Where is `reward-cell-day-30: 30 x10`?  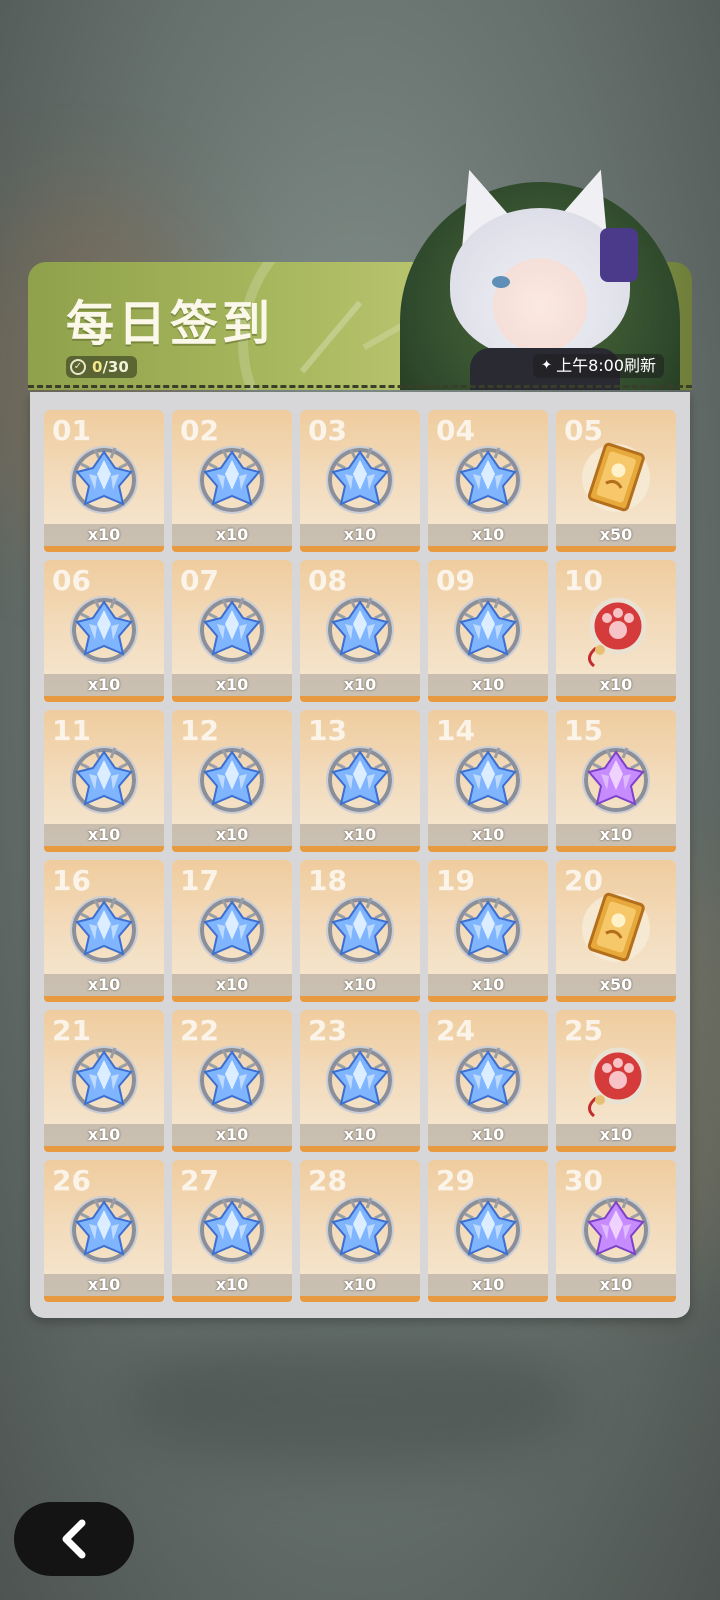
reward-cell-day-30: 30 x10 is located at coordinates (616, 1231).